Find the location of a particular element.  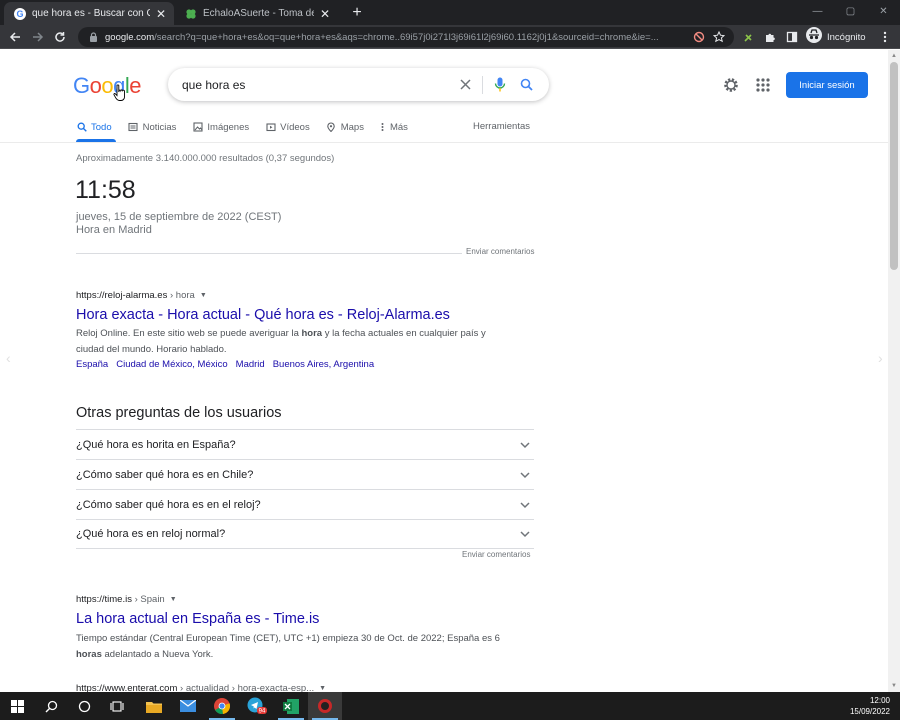

back-icon is located at coordinates (15, 37).